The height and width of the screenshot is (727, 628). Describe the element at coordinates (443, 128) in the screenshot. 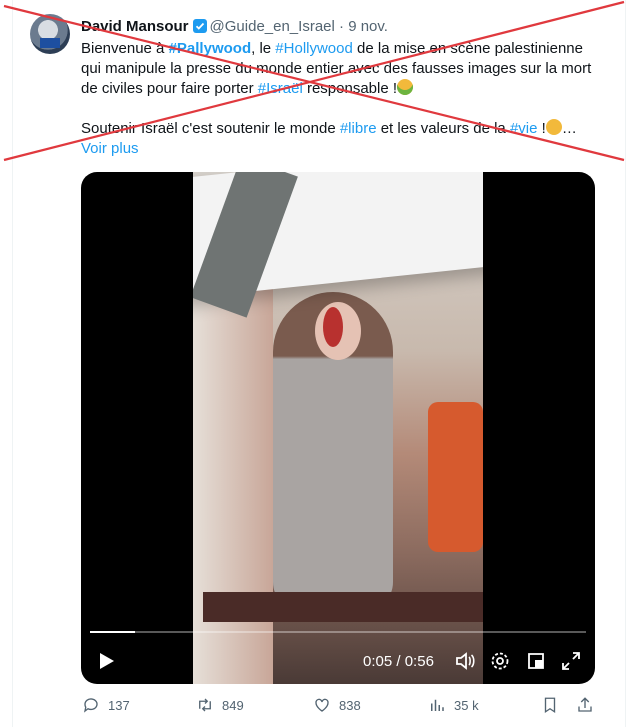

I see `text-segment: et les valeurs de la` at that location.